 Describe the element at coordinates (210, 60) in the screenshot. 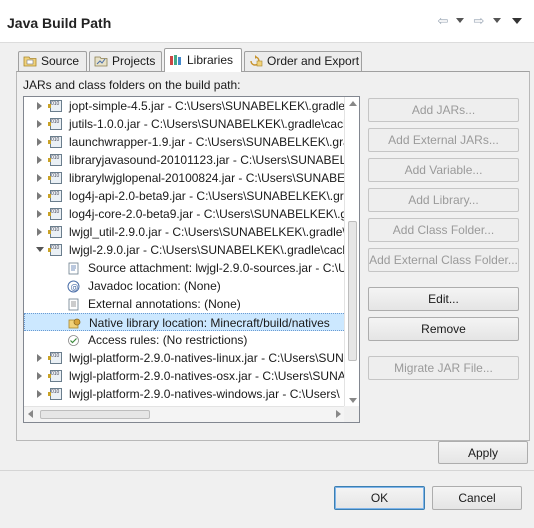

I see `tab-label: Libraries` at that location.